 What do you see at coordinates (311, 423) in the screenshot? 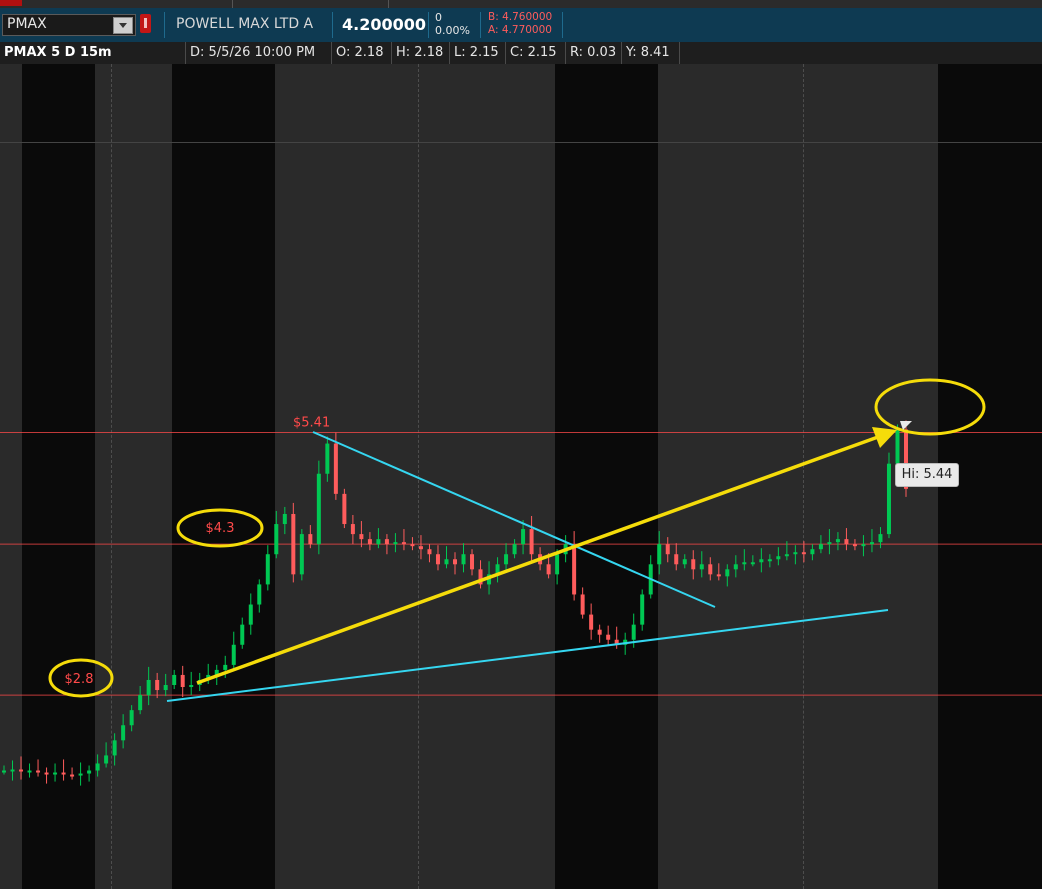
I see `price-level-label: $5.41` at bounding box center [311, 423].